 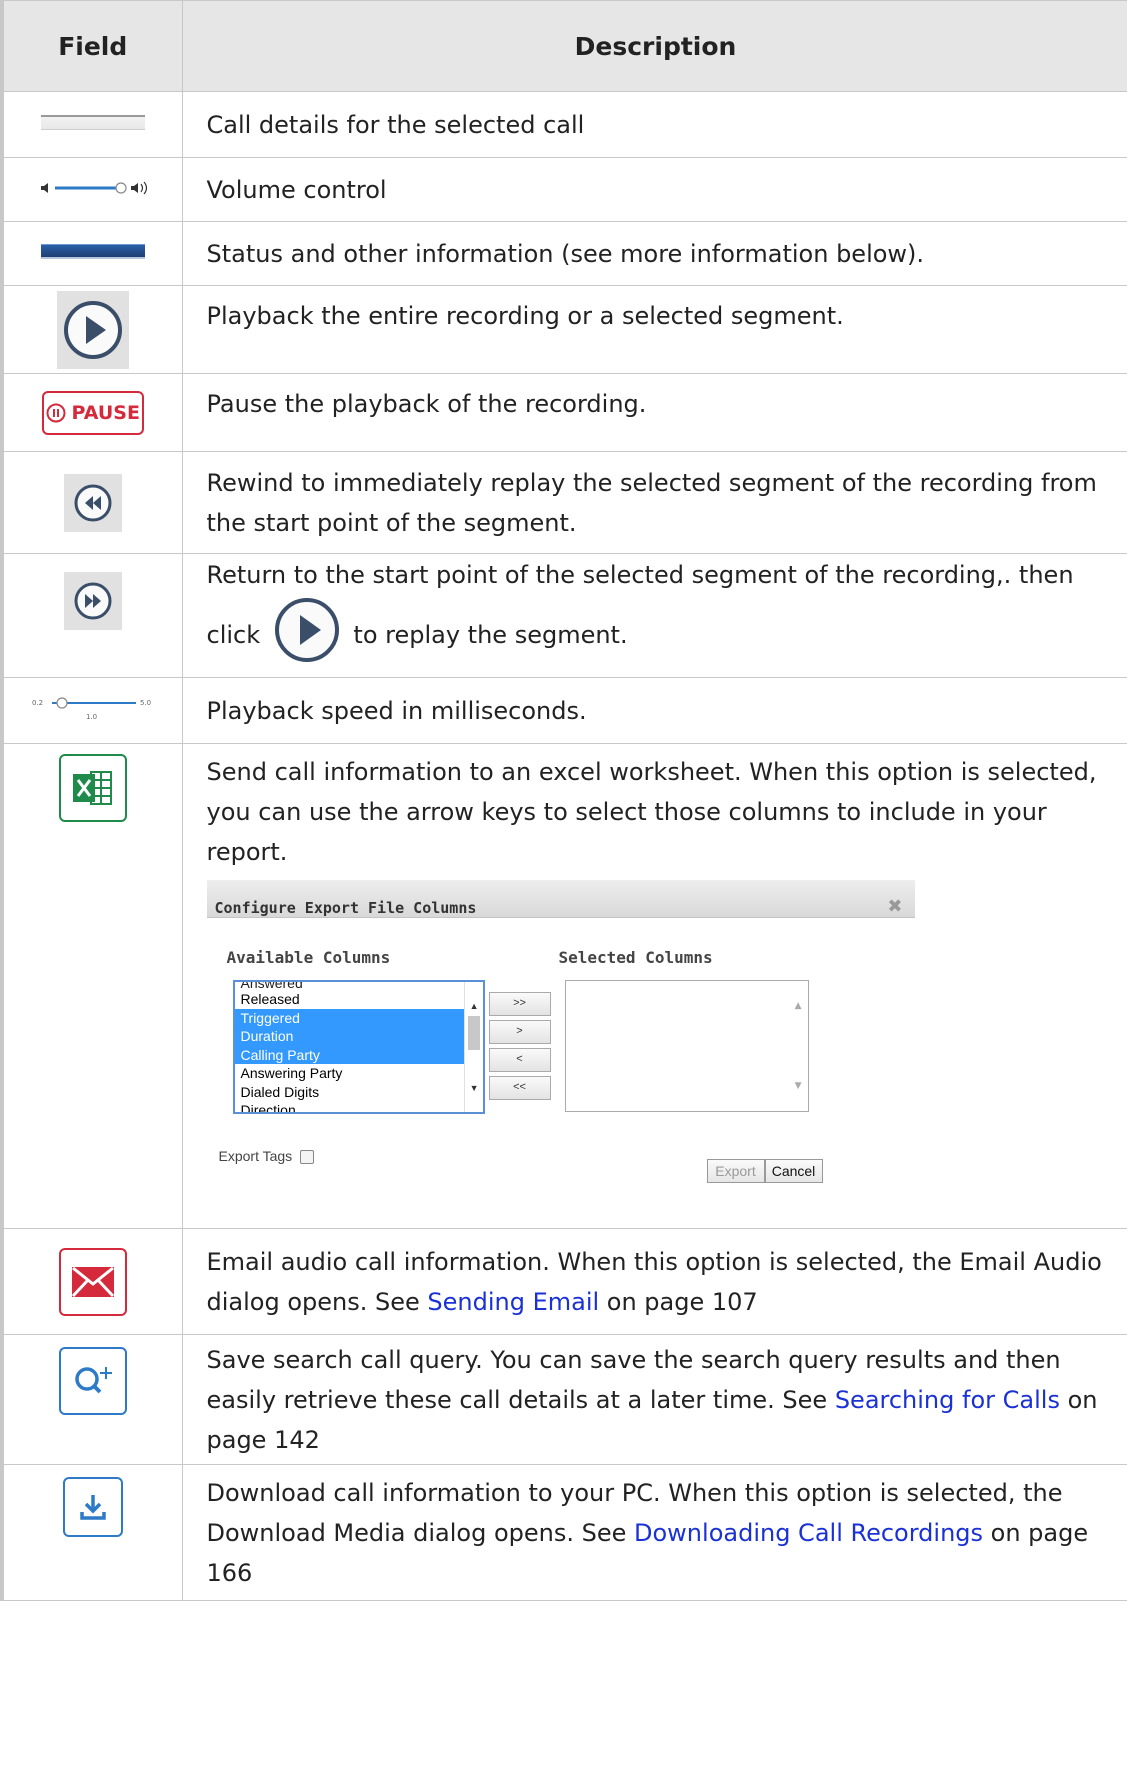 What do you see at coordinates (519, 1060) in the screenshot?
I see `move-left-button: <` at bounding box center [519, 1060].